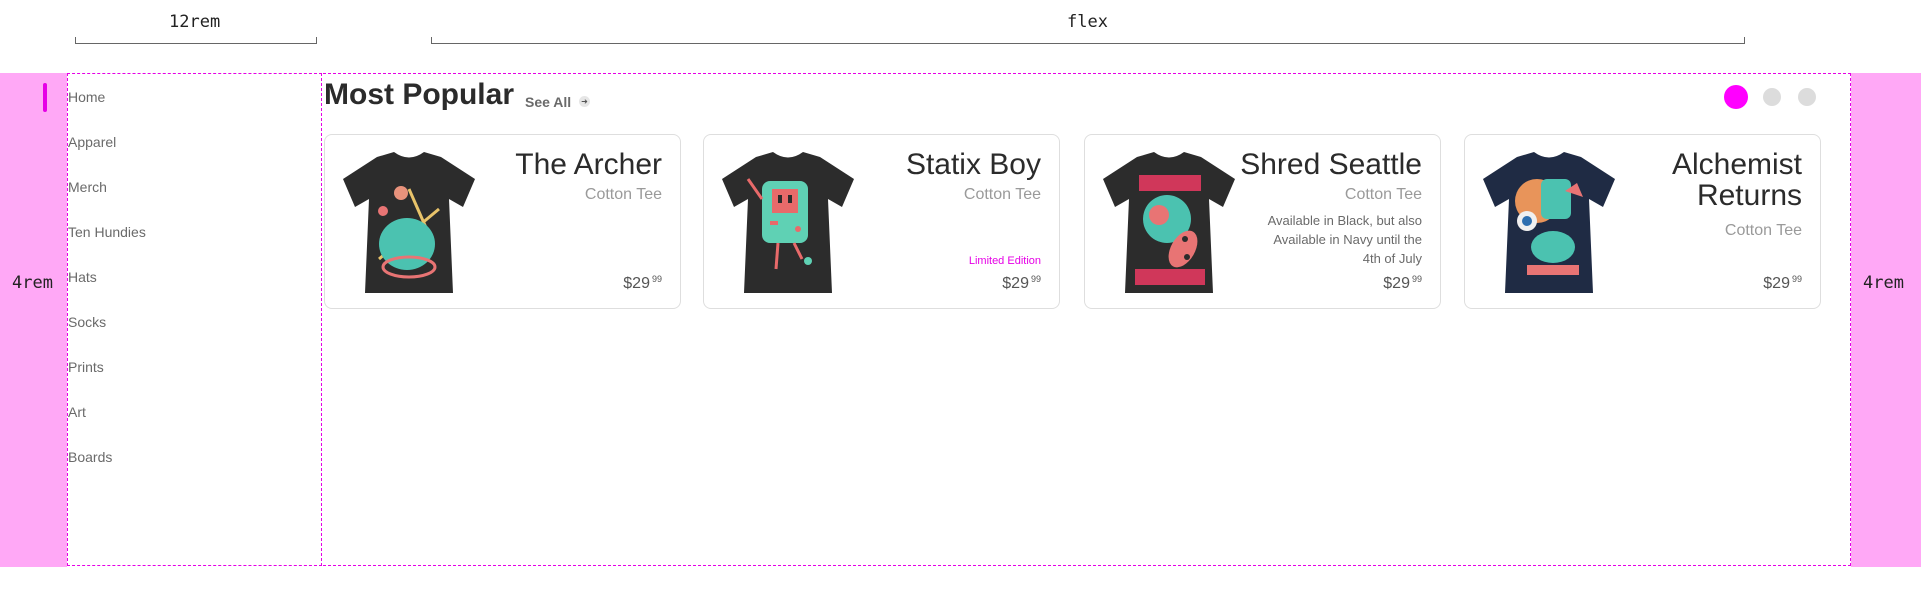  What do you see at coordinates (584, 101) in the screenshot?
I see `arrow-right-icon: ➜` at bounding box center [584, 101].